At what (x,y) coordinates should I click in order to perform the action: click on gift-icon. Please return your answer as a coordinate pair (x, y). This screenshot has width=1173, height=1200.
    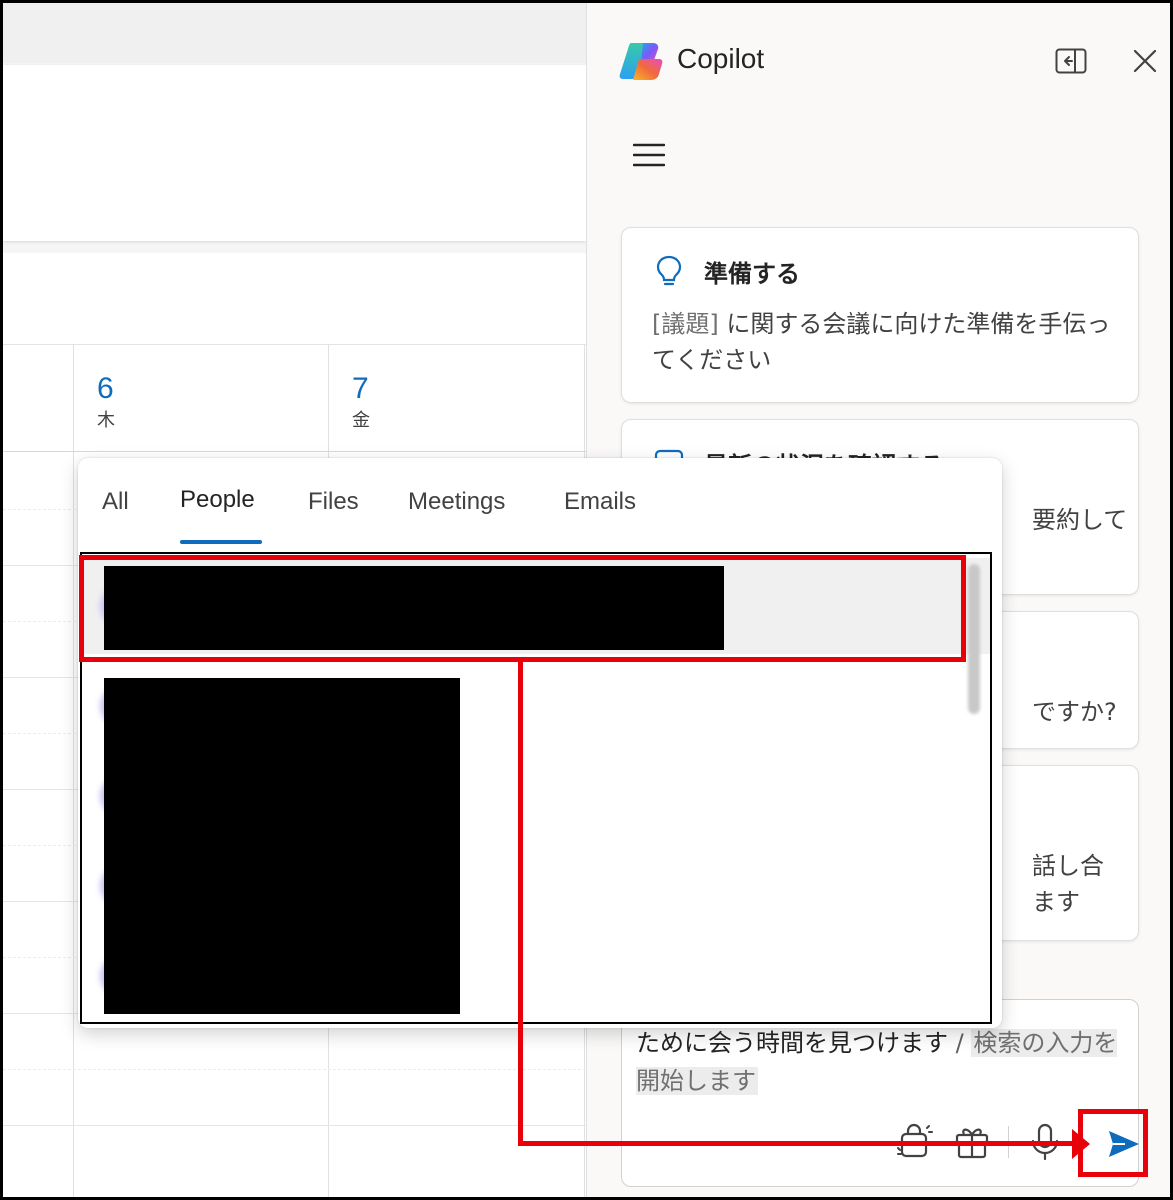
    Looking at the image, I should click on (972, 1143).